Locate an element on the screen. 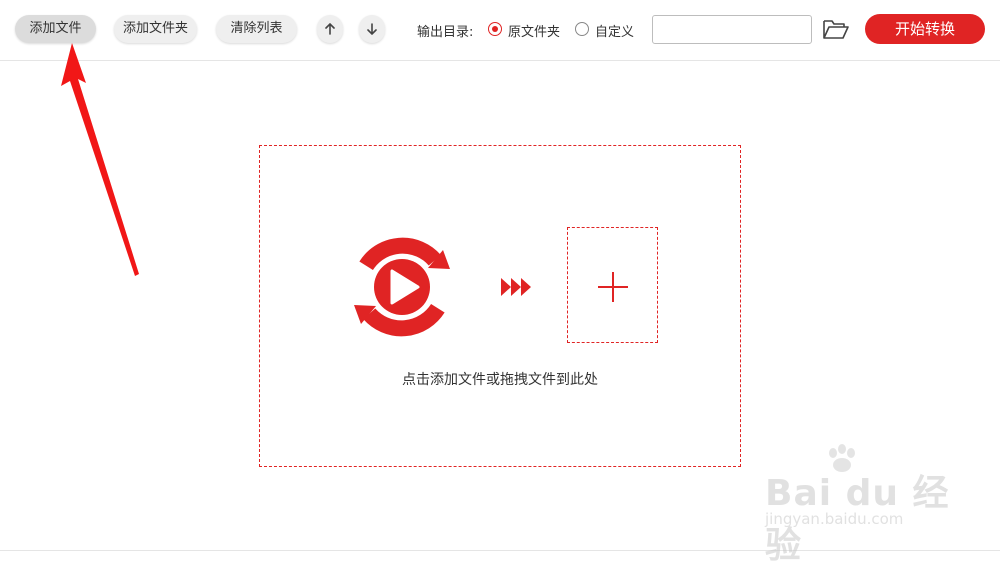 The image size is (1000, 568). folder-open-icon is located at coordinates (836, 29).